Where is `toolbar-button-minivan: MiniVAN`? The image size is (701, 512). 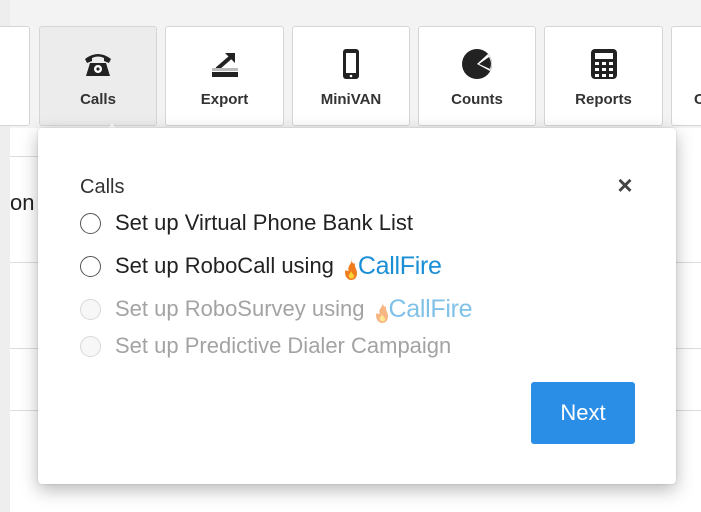
toolbar-button-minivan: MiniVAN is located at coordinates (351, 76).